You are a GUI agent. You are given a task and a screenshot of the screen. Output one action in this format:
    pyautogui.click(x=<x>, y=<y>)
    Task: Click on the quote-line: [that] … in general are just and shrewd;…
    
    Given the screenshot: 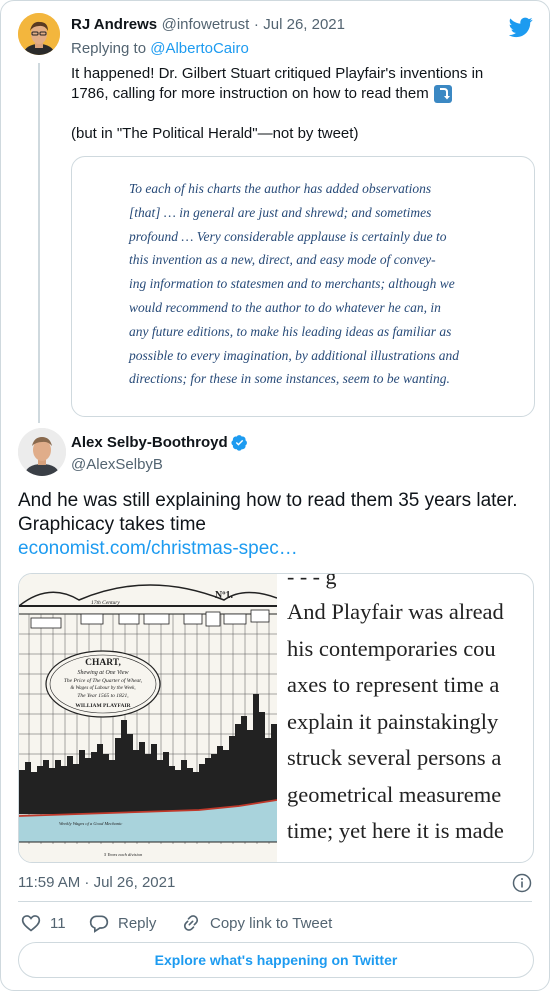 What is the action you would take?
    pyautogui.click(x=280, y=212)
    